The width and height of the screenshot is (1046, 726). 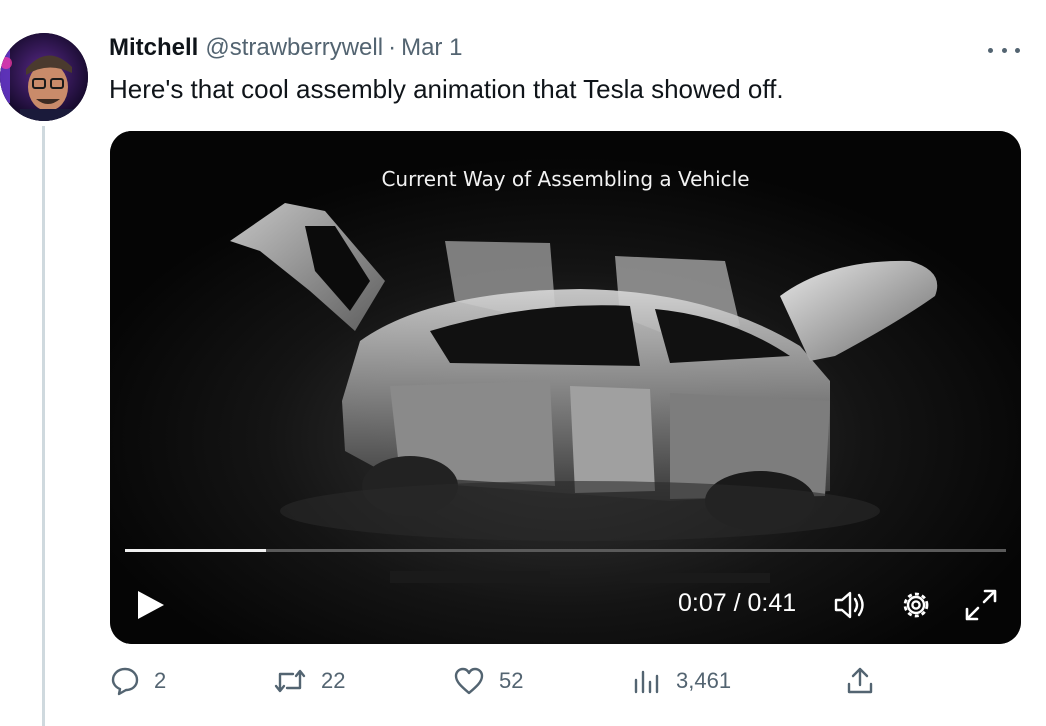 What do you see at coordinates (333, 680) in the screenshot?
I see `retweet-count: 22` at bounding box center [333, 680].